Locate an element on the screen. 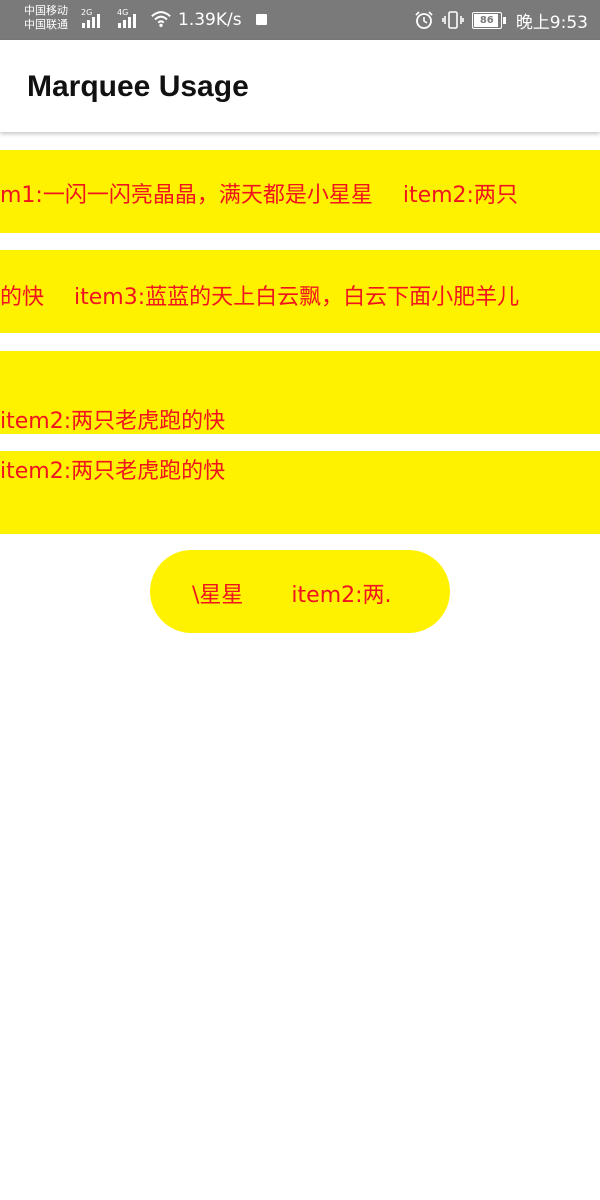  marquee-1-text: m1:一闪一闪亮晶晶，满天都是小星星 item2:两只 is located at coordinates (259, 193).